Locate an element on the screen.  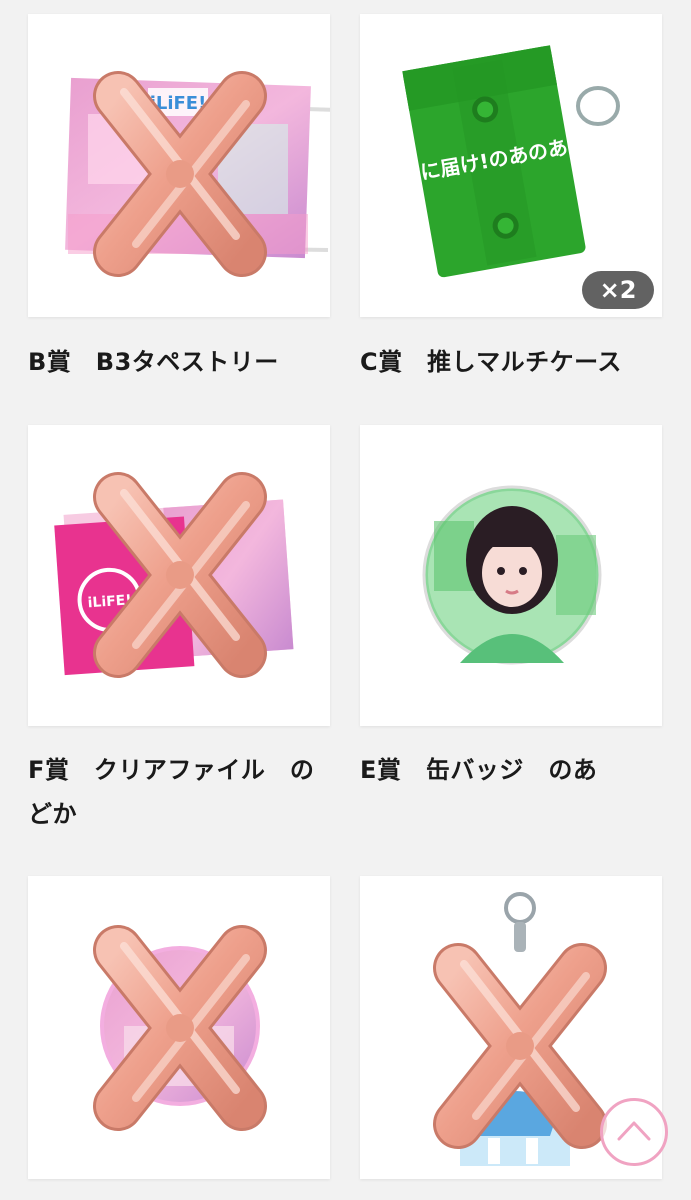
product-card-f: iLiFE! is located at coordinates (179, 575).